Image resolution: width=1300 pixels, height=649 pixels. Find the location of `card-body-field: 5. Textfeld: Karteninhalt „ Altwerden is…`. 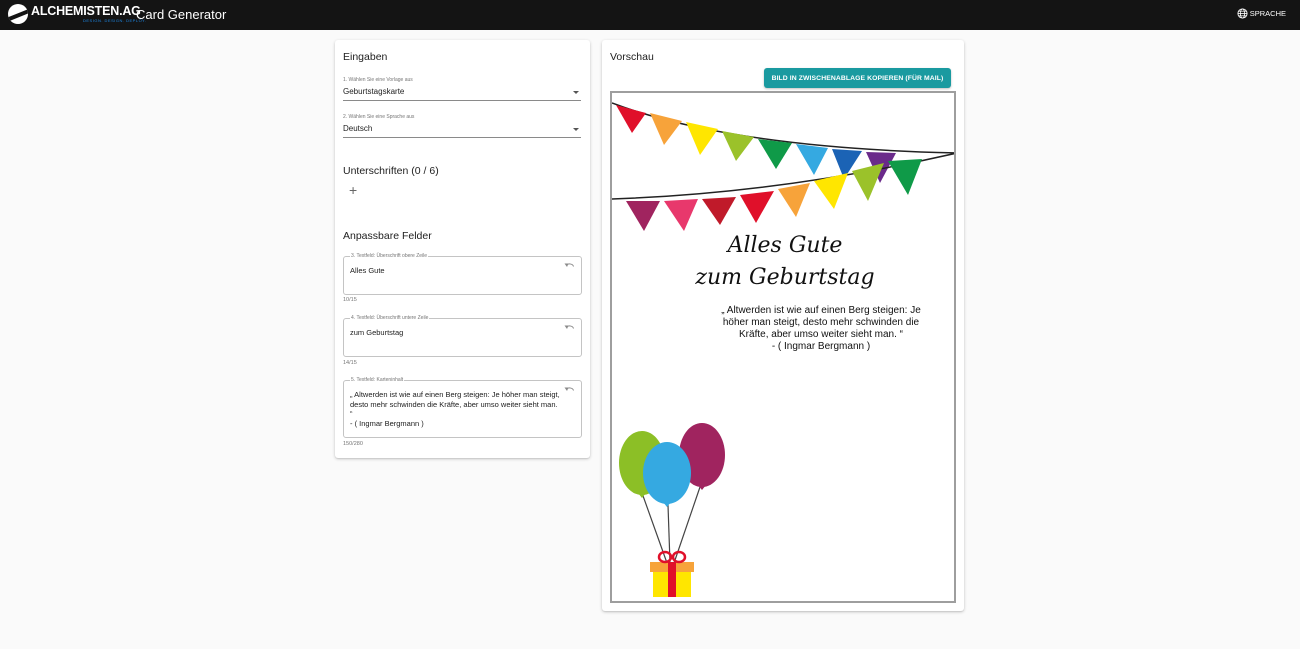

card-body-field: 5. Textfeld: Karteninhalt „ Altwerden is… is located at coordinates (462, 407).